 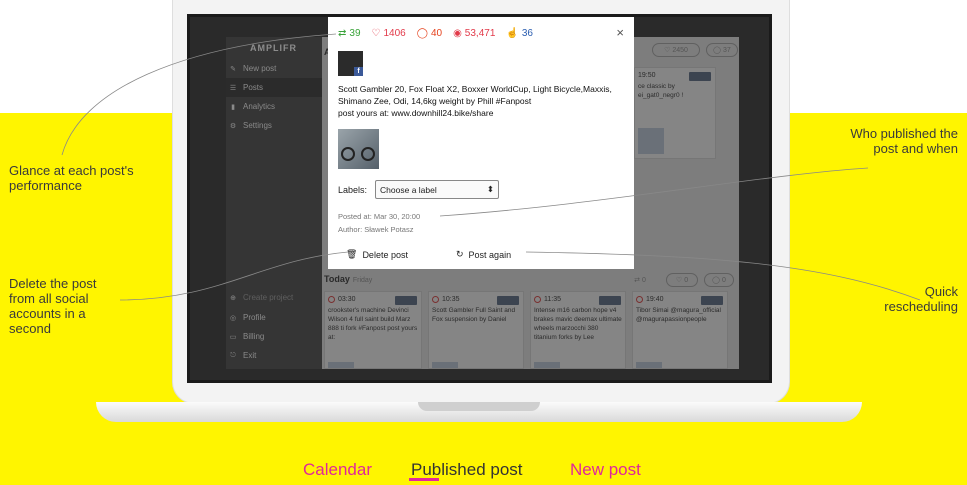 I want to click on today-reposts-stat: ⇄ 0, so click(x=640, y=280).